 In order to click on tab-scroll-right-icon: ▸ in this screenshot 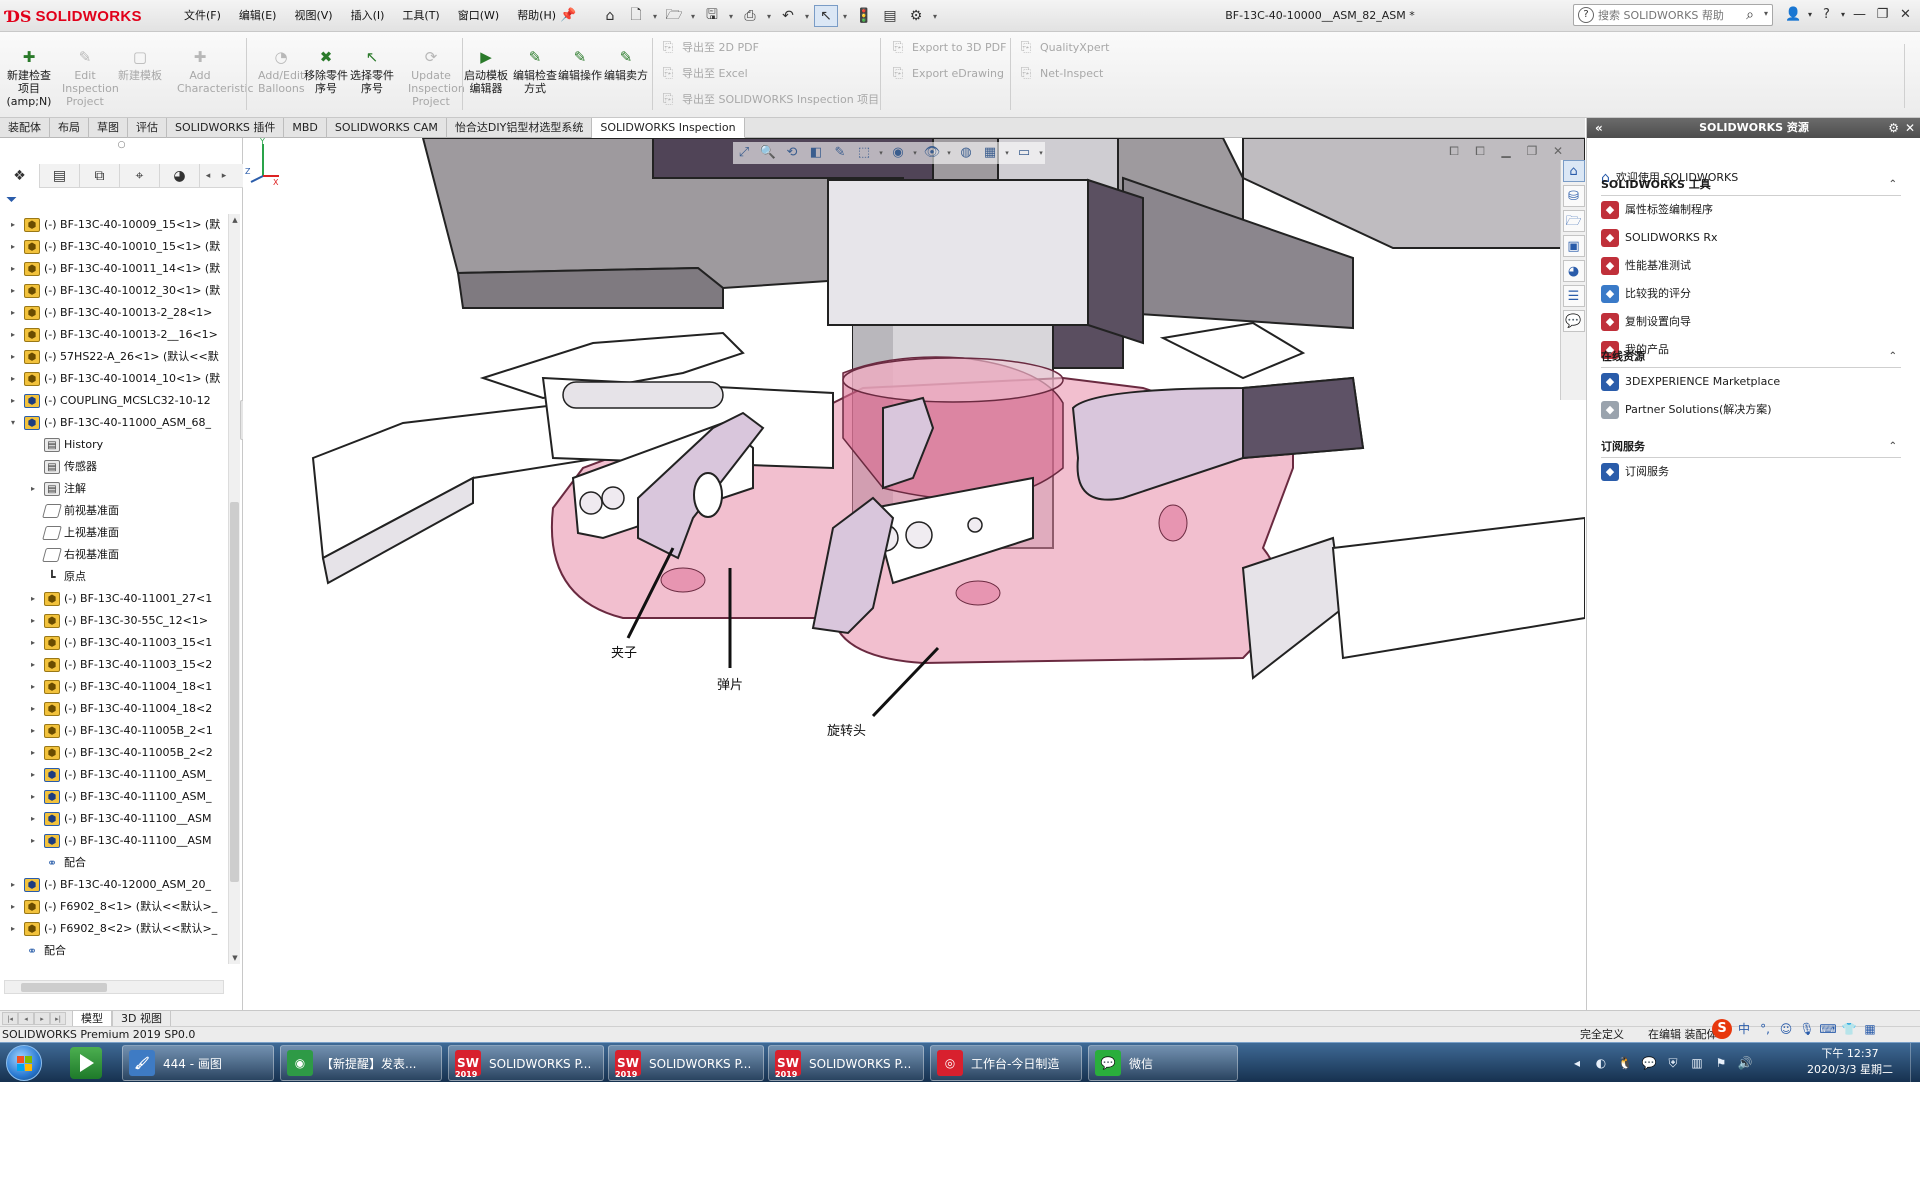, I will do `click(224, 176)`.